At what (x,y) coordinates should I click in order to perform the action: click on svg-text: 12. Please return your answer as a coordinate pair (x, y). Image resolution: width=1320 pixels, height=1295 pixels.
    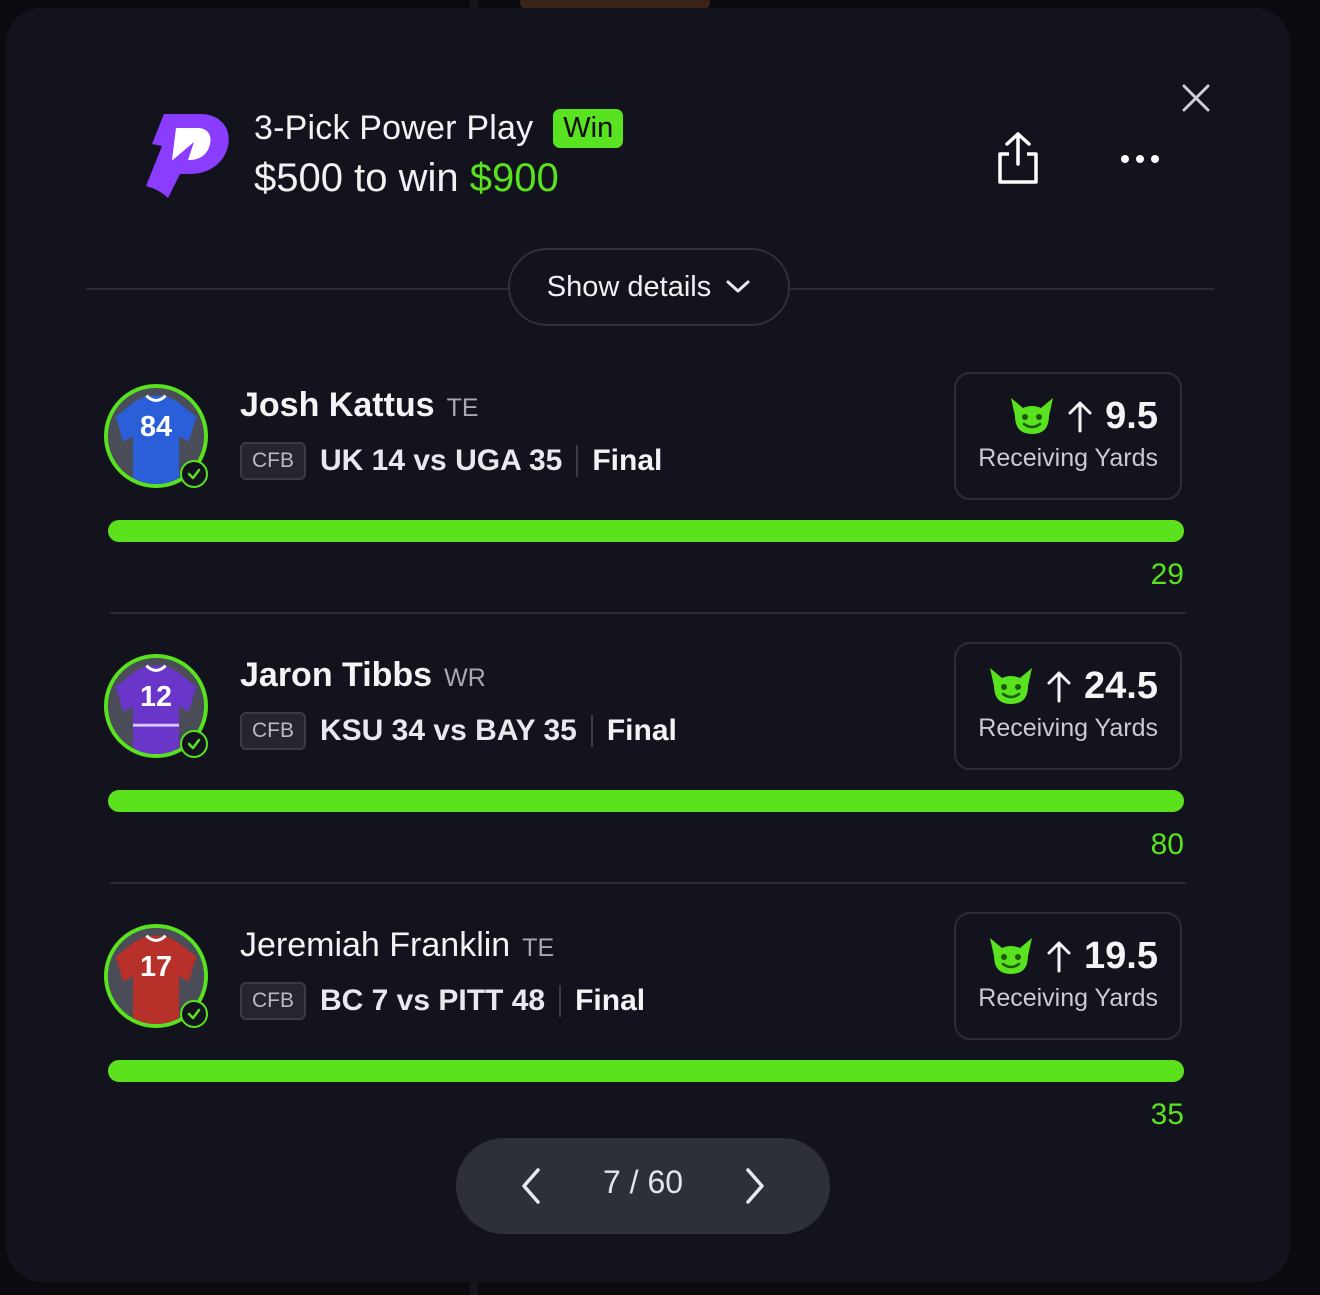
    Looking at the image, I should click on (156, 697).